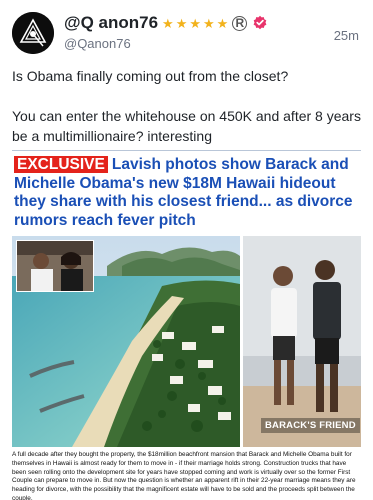  I want to click on avatar, so click(33, 33).